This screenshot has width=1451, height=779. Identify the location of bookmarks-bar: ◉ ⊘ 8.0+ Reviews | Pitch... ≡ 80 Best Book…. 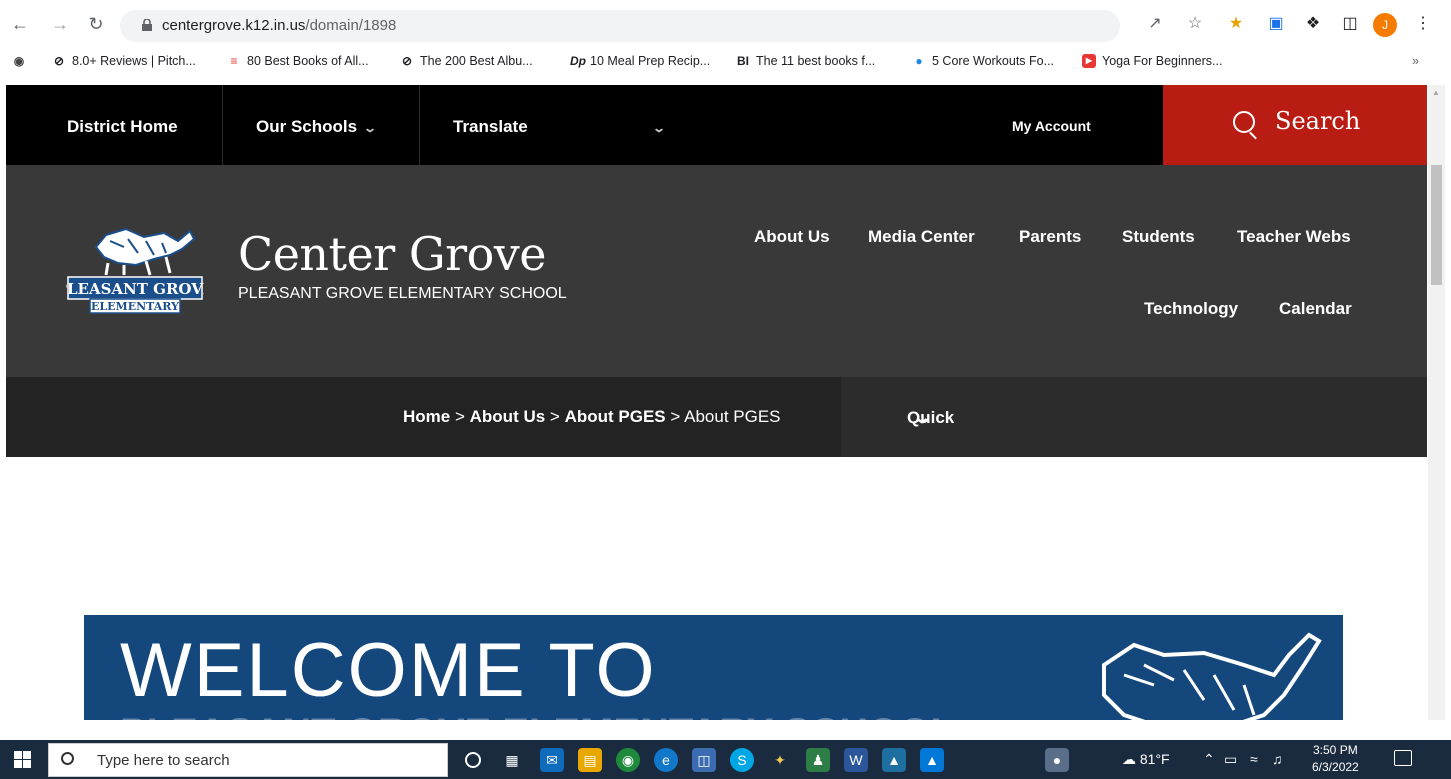
(725, 63).